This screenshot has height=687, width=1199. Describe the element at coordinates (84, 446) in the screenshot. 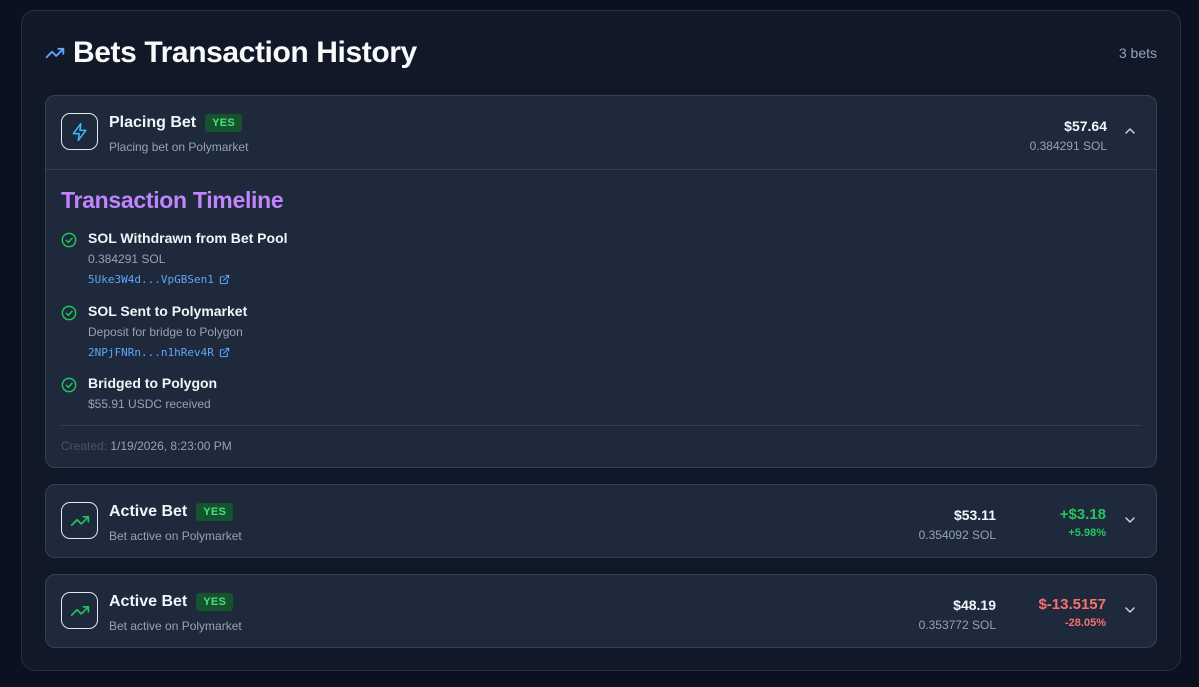

I see `created-label: Created:` at that location.